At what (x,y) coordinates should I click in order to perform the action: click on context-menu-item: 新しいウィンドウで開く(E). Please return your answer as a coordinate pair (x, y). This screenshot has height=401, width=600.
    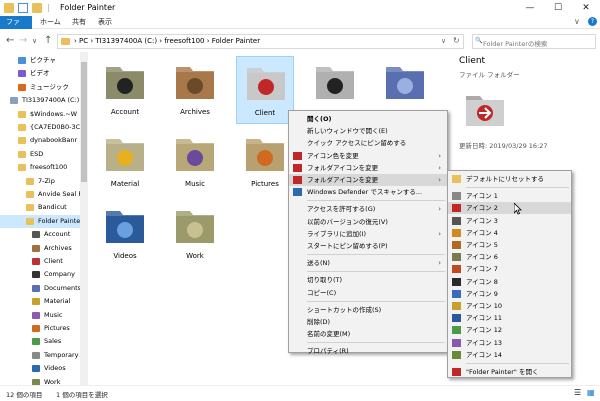
    Looking at the image, I should click on (368, 131).